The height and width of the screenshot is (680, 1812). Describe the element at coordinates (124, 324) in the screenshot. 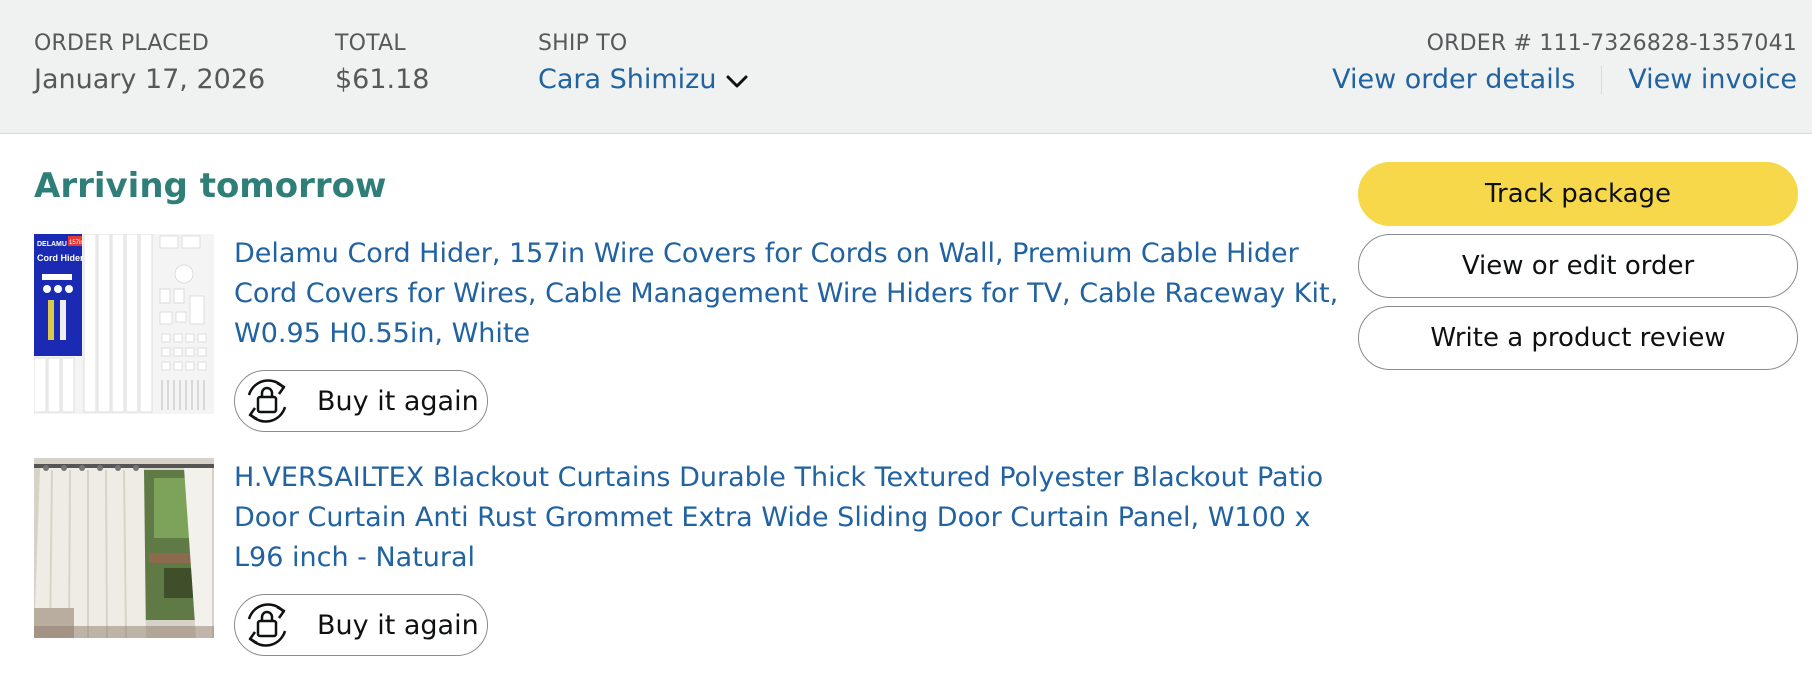

I see `product-image: DELAMU 157in Cord Hider` at that location.